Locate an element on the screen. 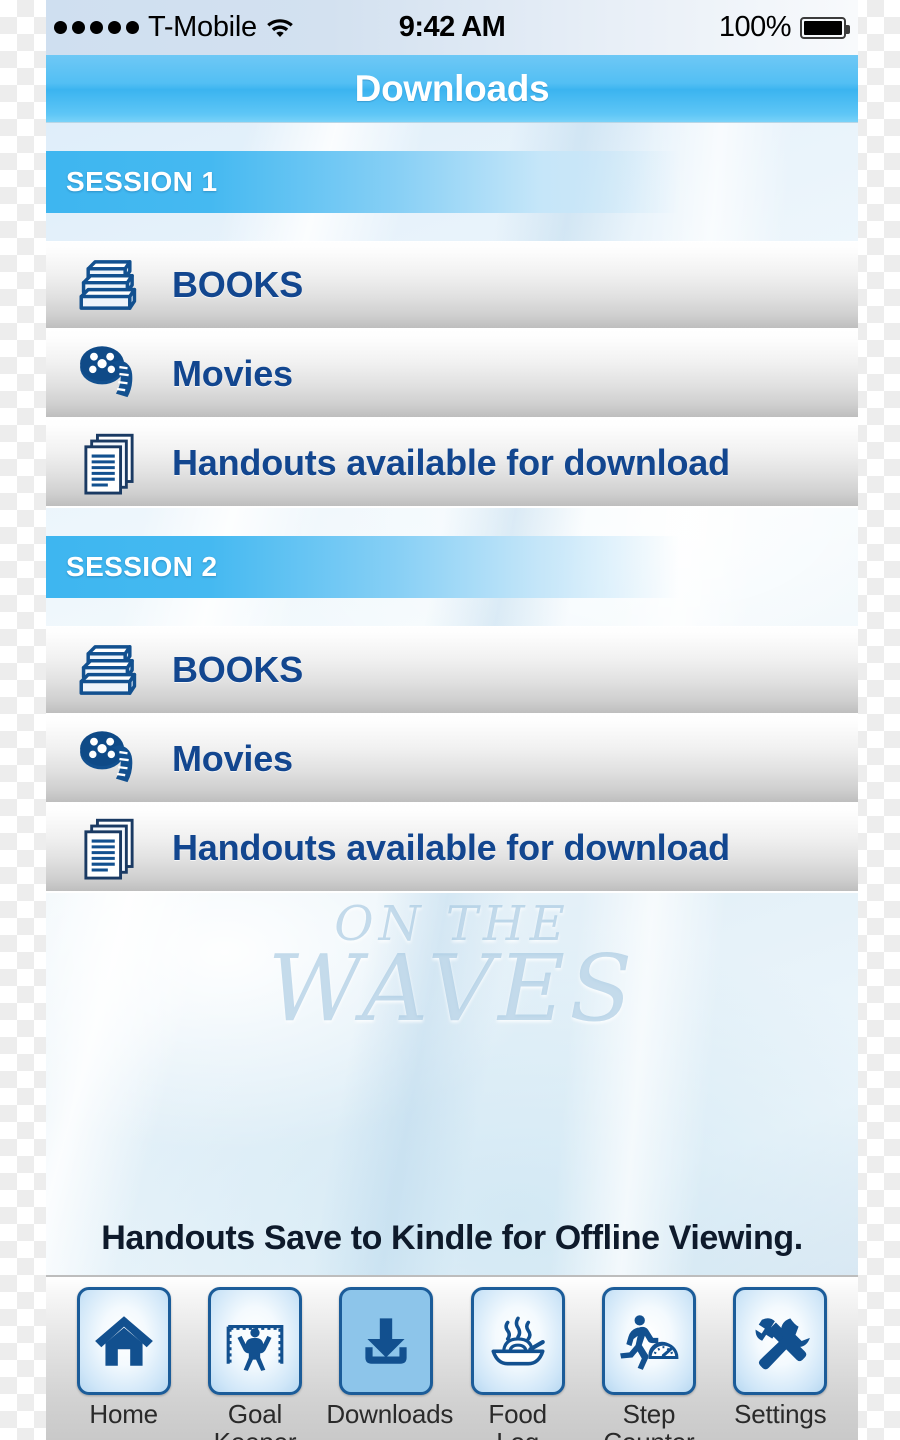 Image resolution: width=900 pixels, height=1440 pixels. watermark-line-2: WAVES is located at coordinates (452, 989).